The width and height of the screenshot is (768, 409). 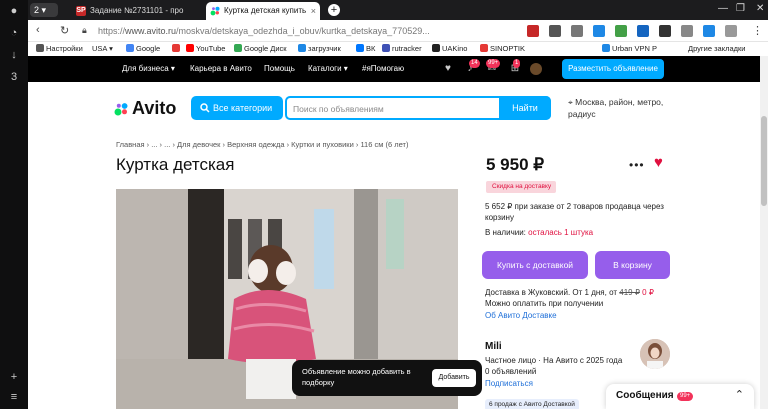 What do you see at coordinates (154, 108) in the screenshot?
I see `logo-text: Avito` at bounding box center [154, 108].